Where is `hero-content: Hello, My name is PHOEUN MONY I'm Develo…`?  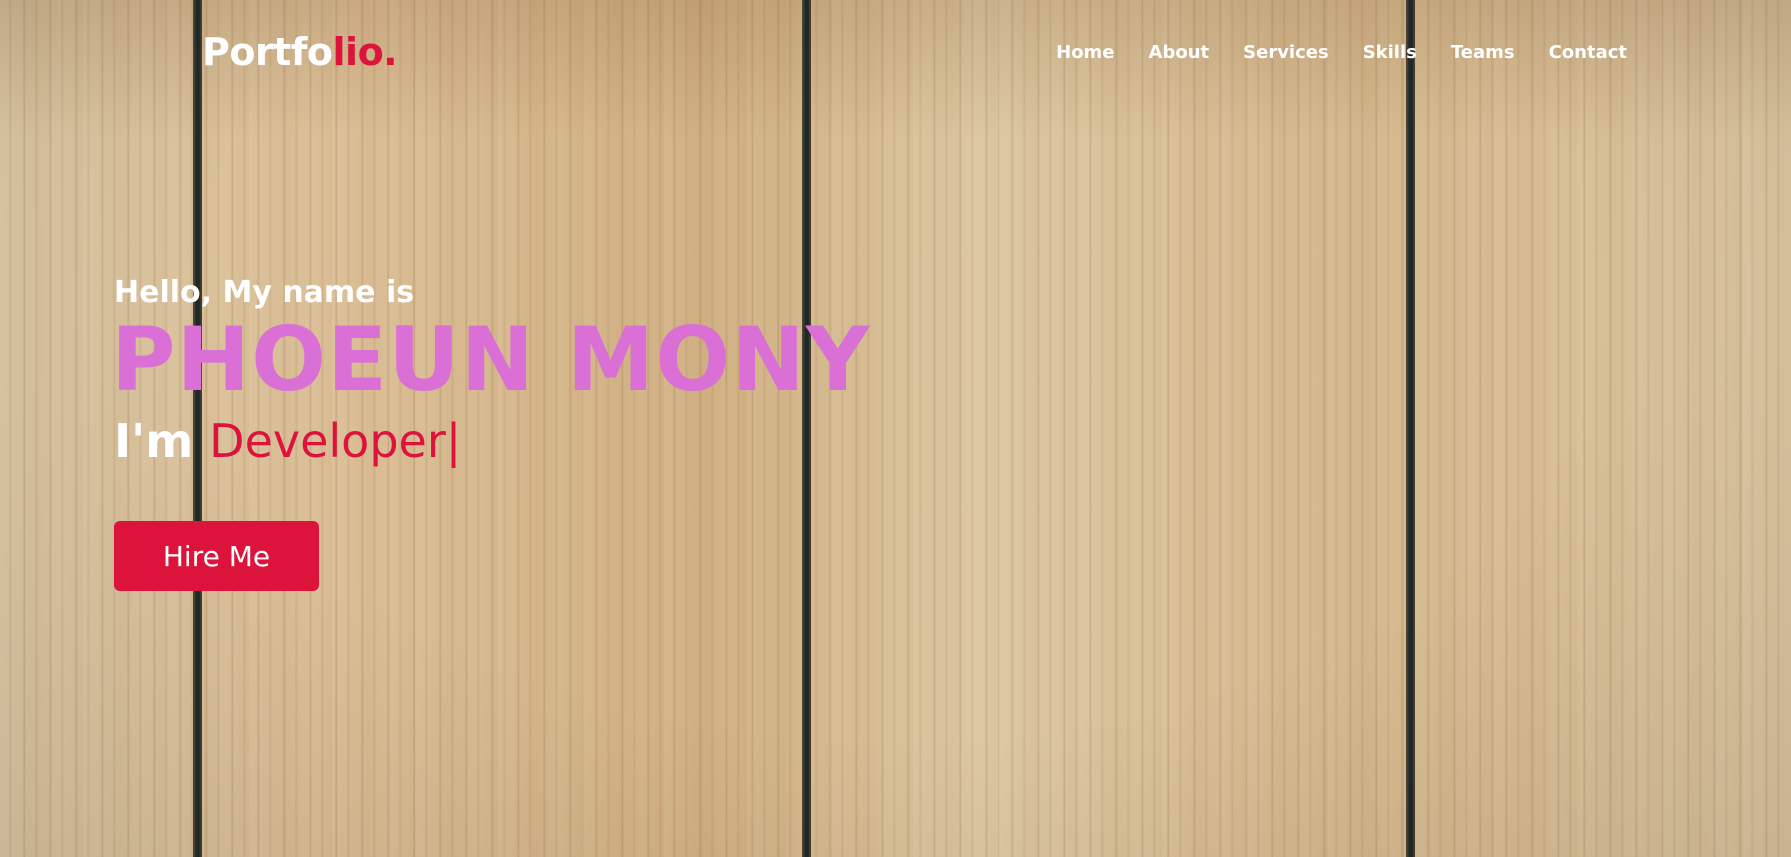
hero-content: Hello, My name is PHOEUN MONY I'm Develo… is located at coordinates (491, 370).